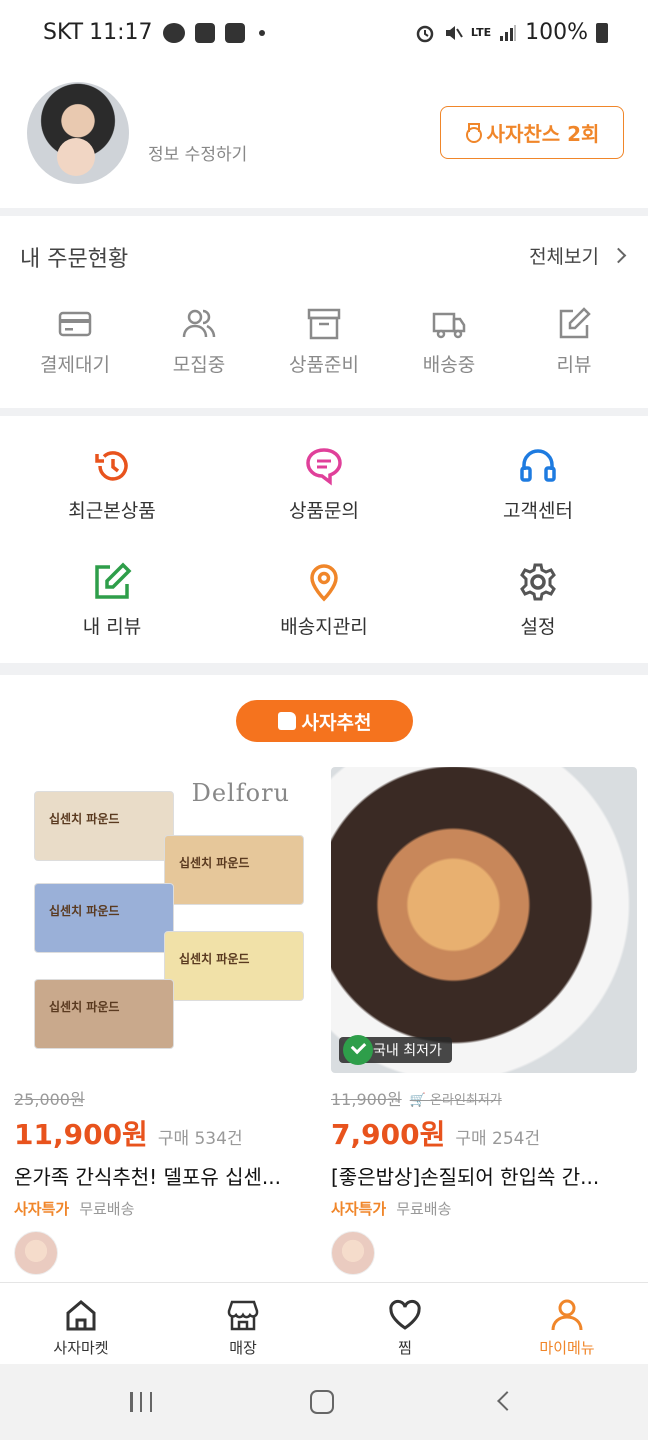 This screenshot has width=648, height=1440. I want to click on clock: 11:17, so click(121, 32).